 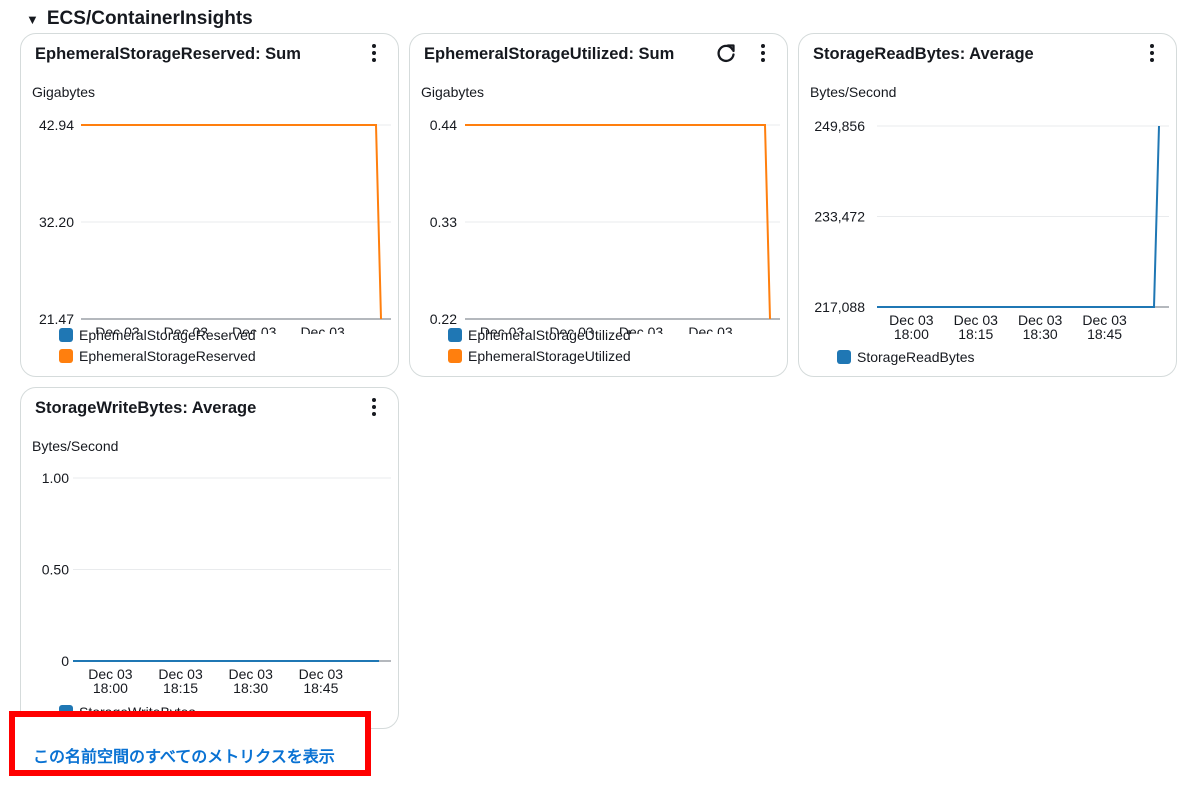 What do you see at coordinates (443, 125) in the screenshot?
I see `y-tick-label: 0.44` at bounding box center [443, 125].